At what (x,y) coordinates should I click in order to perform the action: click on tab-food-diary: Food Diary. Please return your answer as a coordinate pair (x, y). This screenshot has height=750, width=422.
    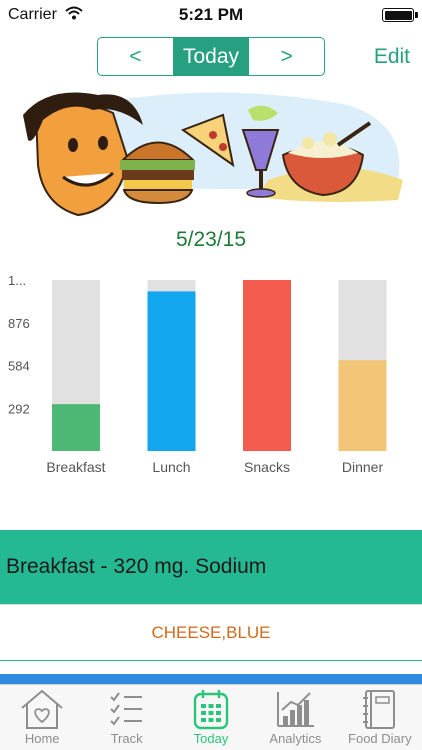
    Looking at the image, I should click on (380, 717).